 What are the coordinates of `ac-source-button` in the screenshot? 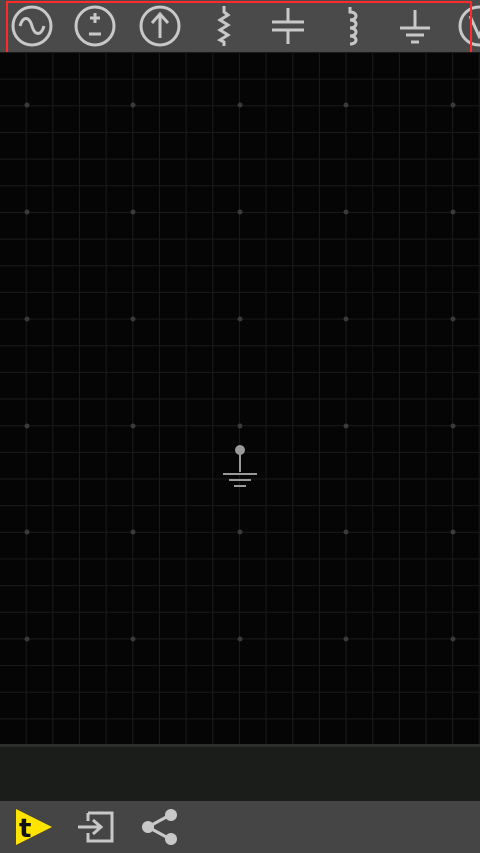 It's located at (32, 26).